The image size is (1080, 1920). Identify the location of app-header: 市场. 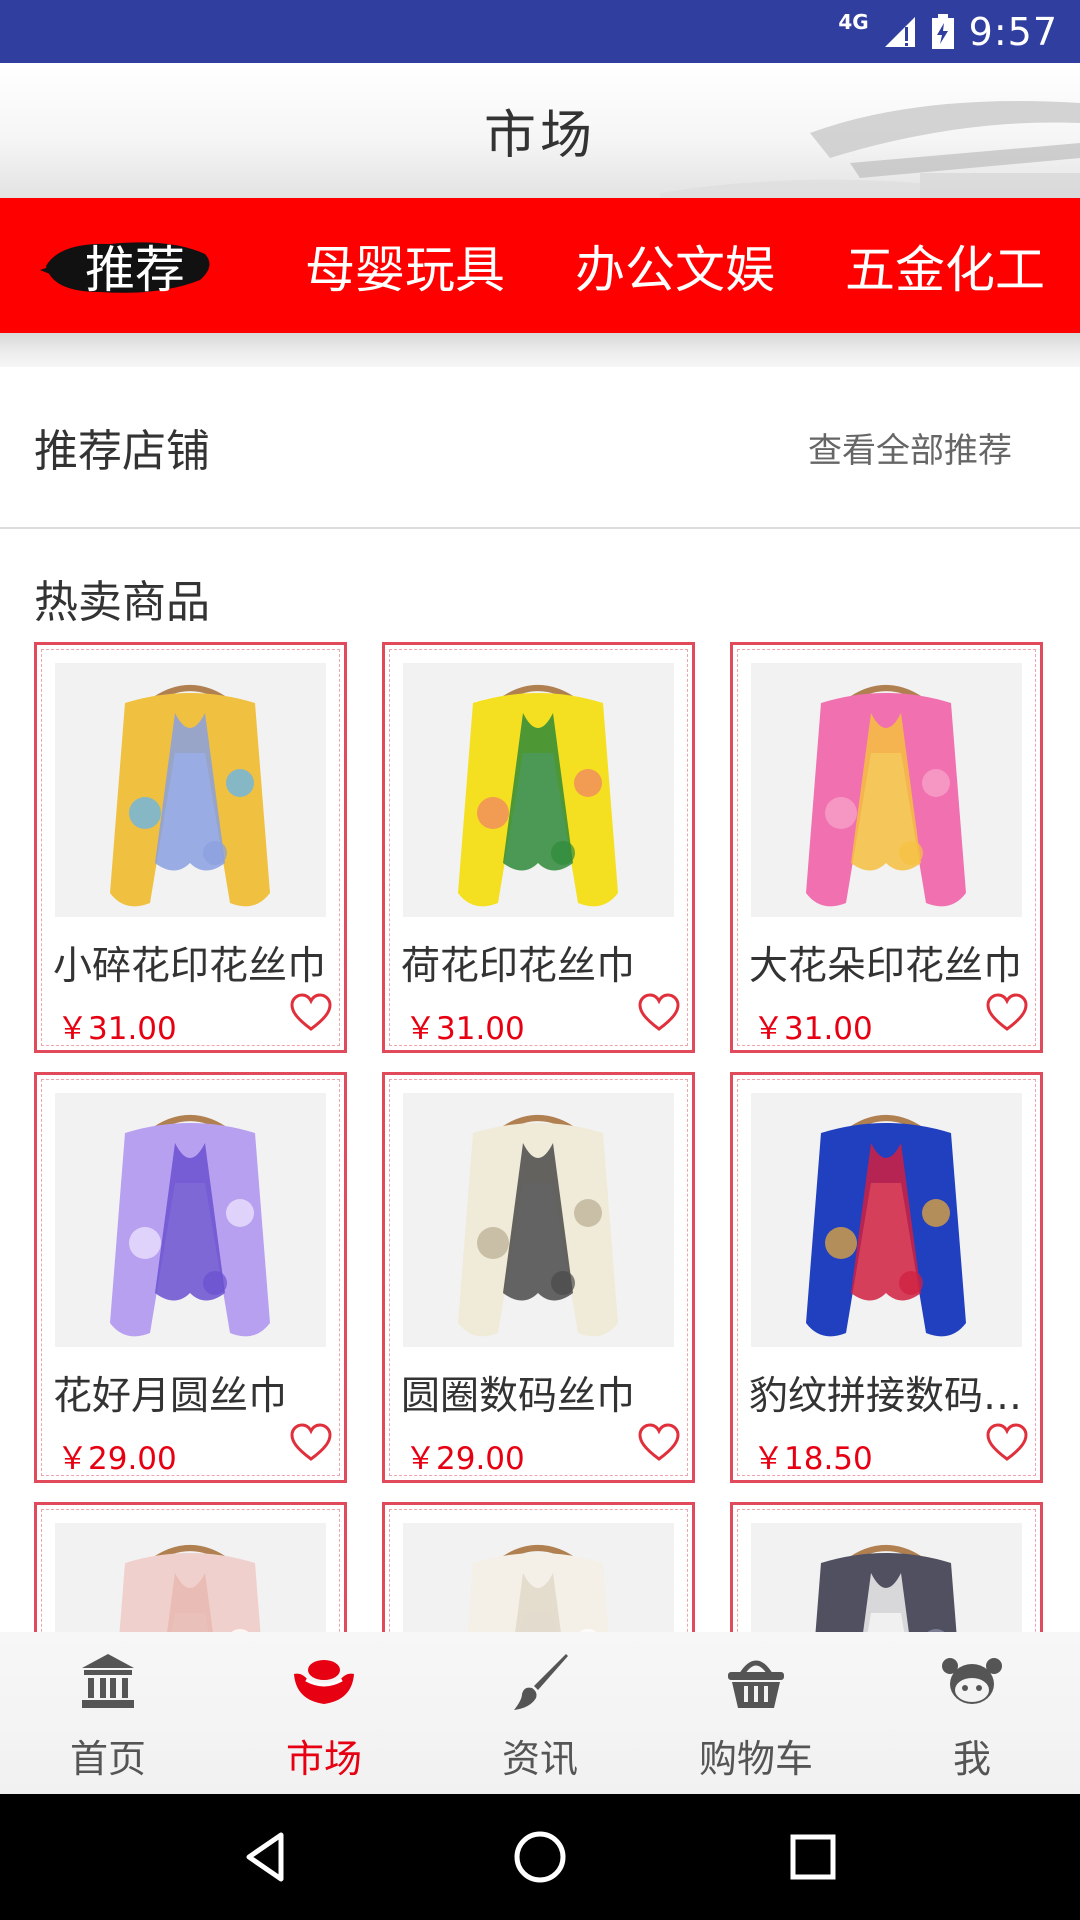
(540, 130).